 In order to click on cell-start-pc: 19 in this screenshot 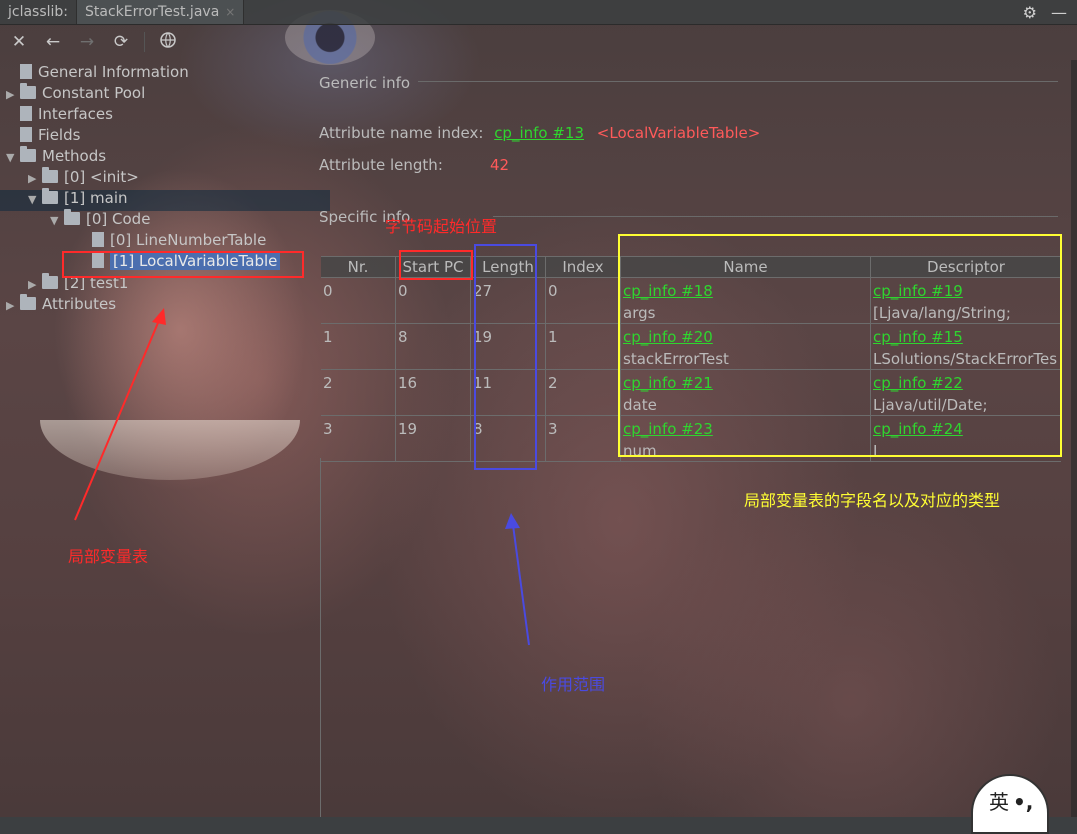, I will do `click(408, 429)`.